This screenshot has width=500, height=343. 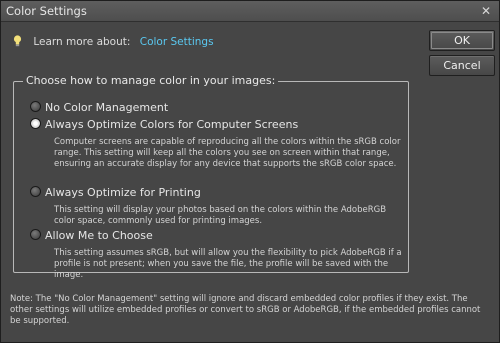 What do you see at coordinates (123, 192) in the screenshot?
I see `option-label: Always Optimize for Printing` at bounding box center [123, 192].